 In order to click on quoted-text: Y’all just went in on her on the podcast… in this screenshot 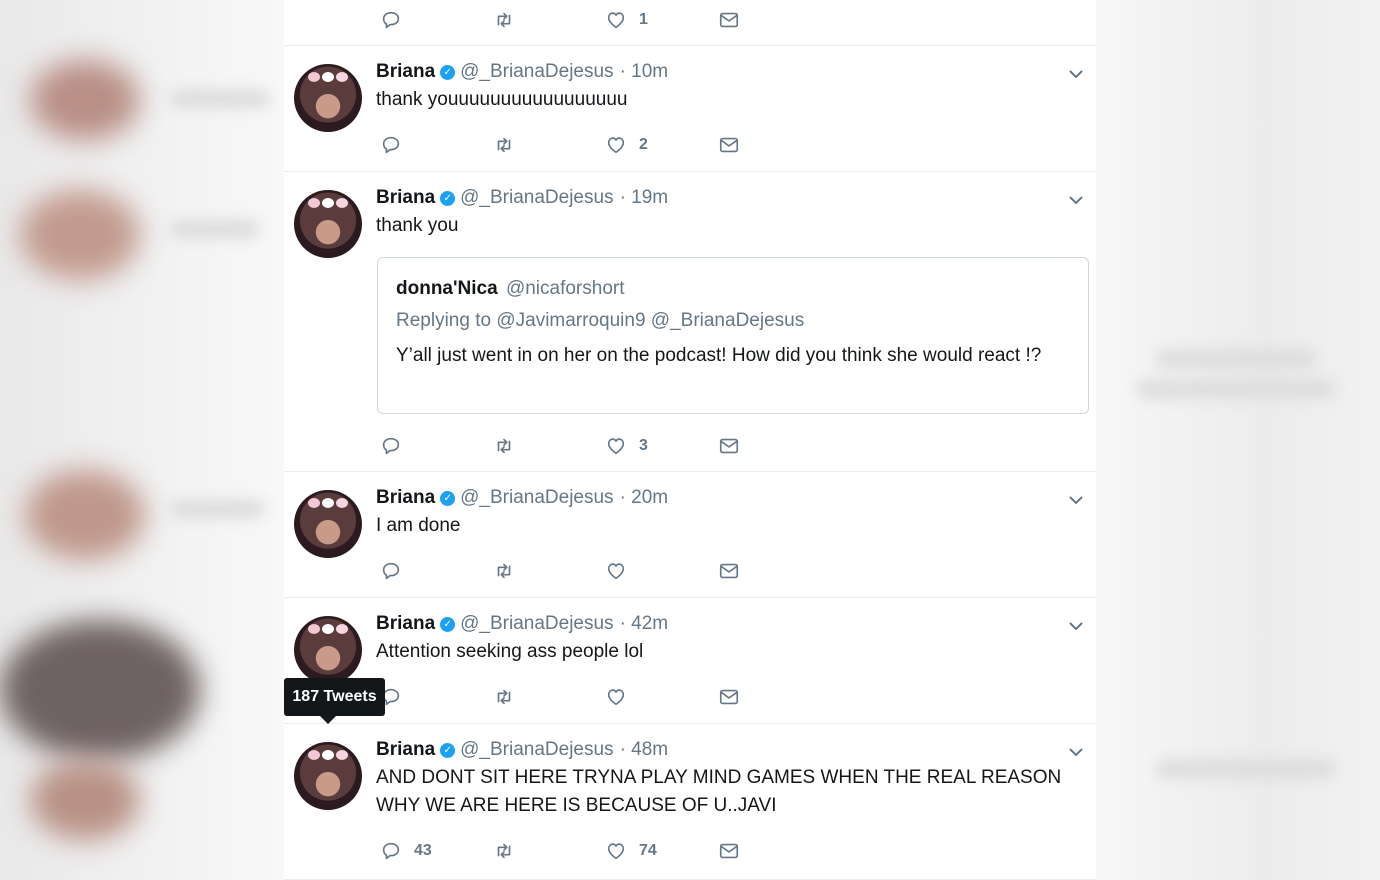, I will do `click(719, 355)`.